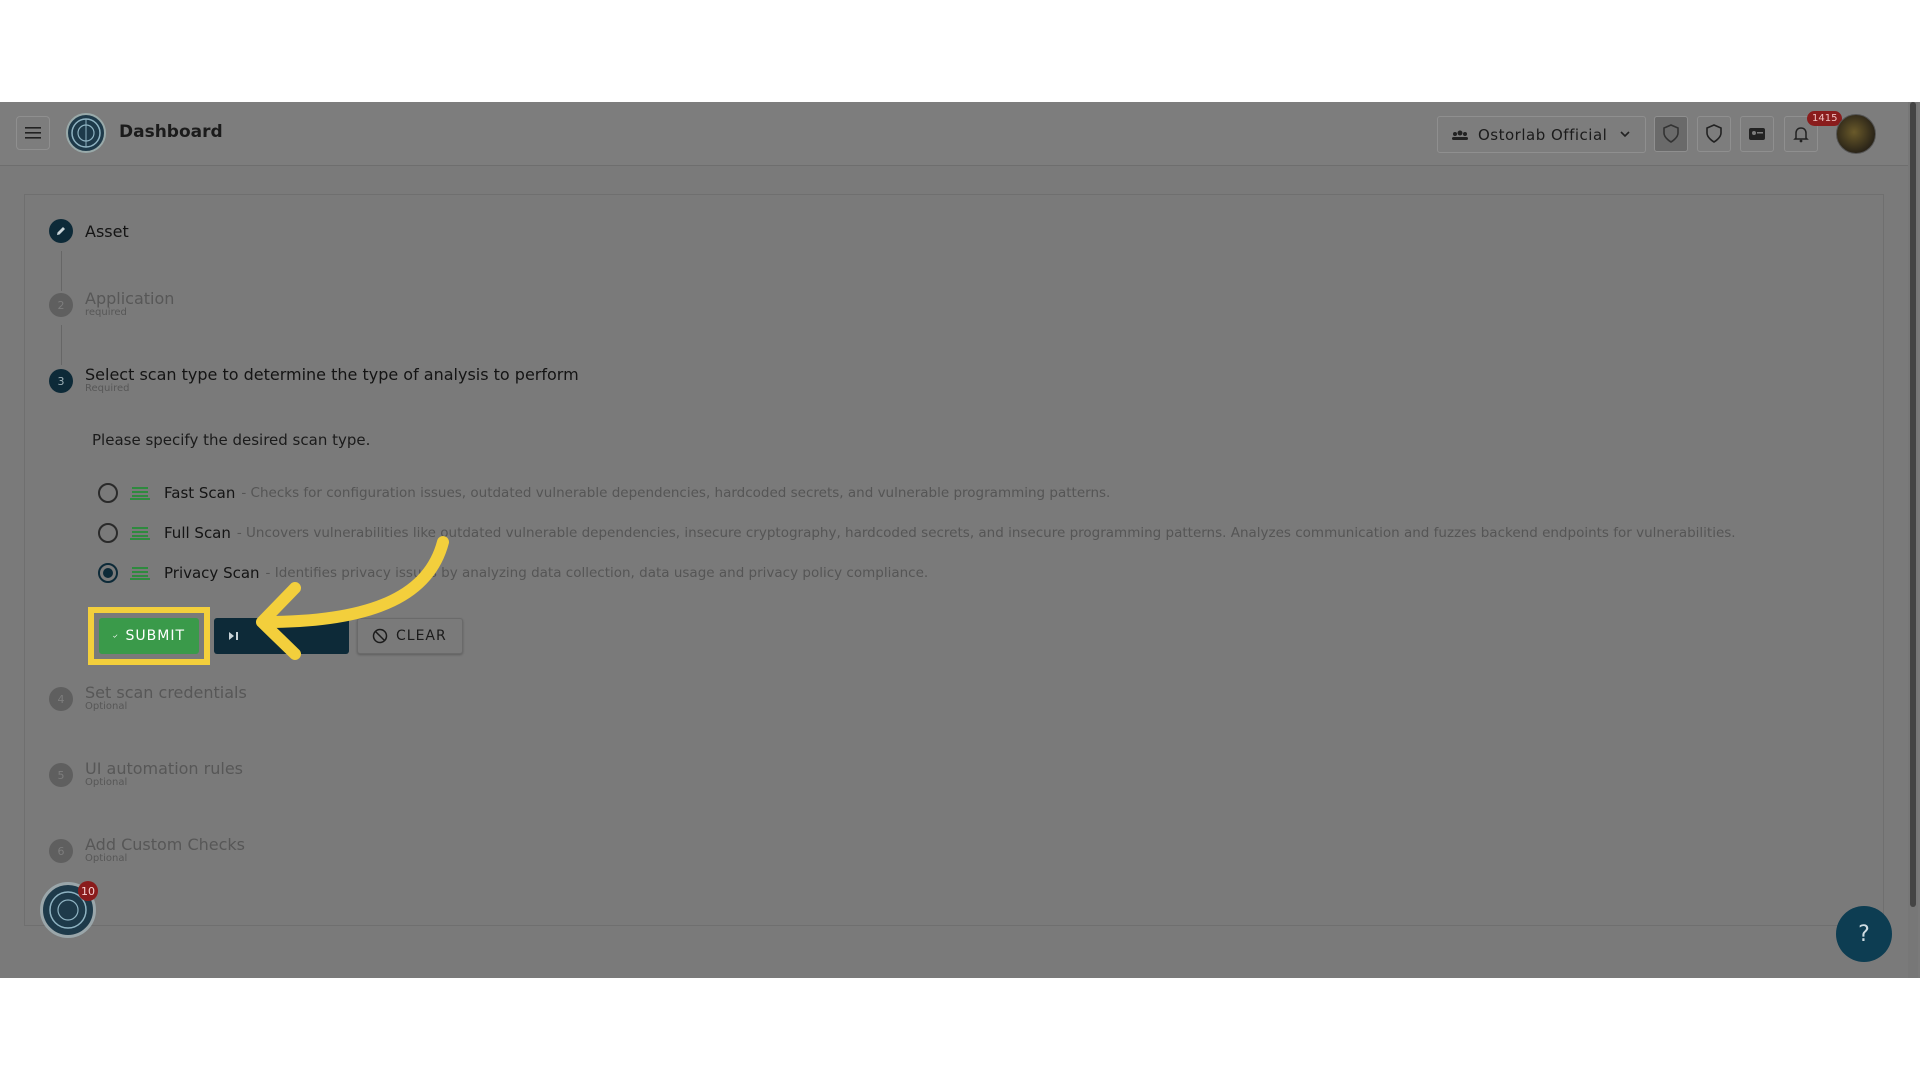 Image resolution: width=1920 pixels, height=1080 pixels. I want to click on avatar, so click(1856, 134).